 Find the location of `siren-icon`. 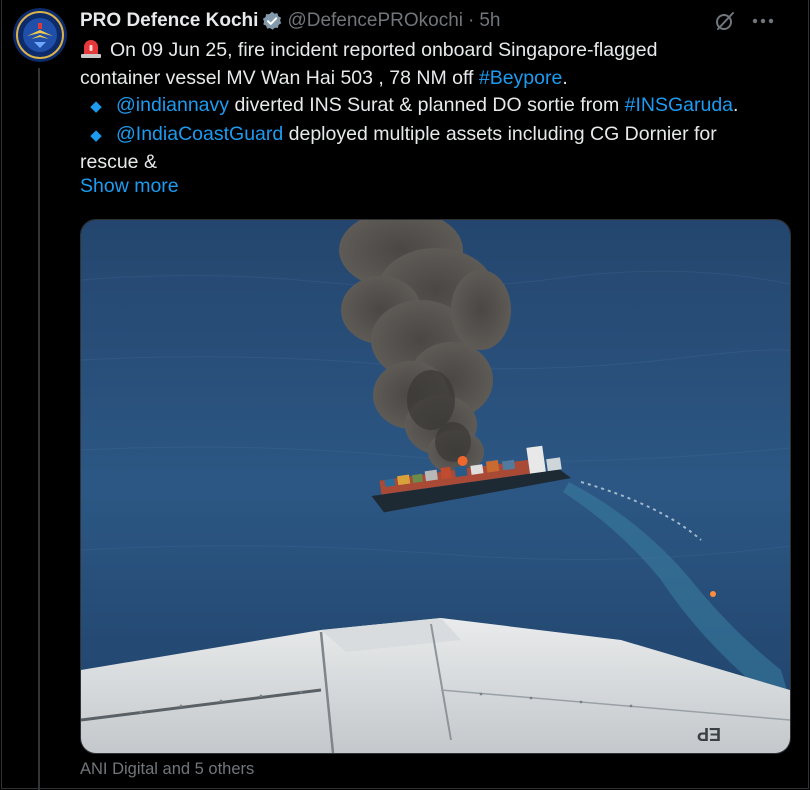

siren-icon is located at coordinates (92, 48).